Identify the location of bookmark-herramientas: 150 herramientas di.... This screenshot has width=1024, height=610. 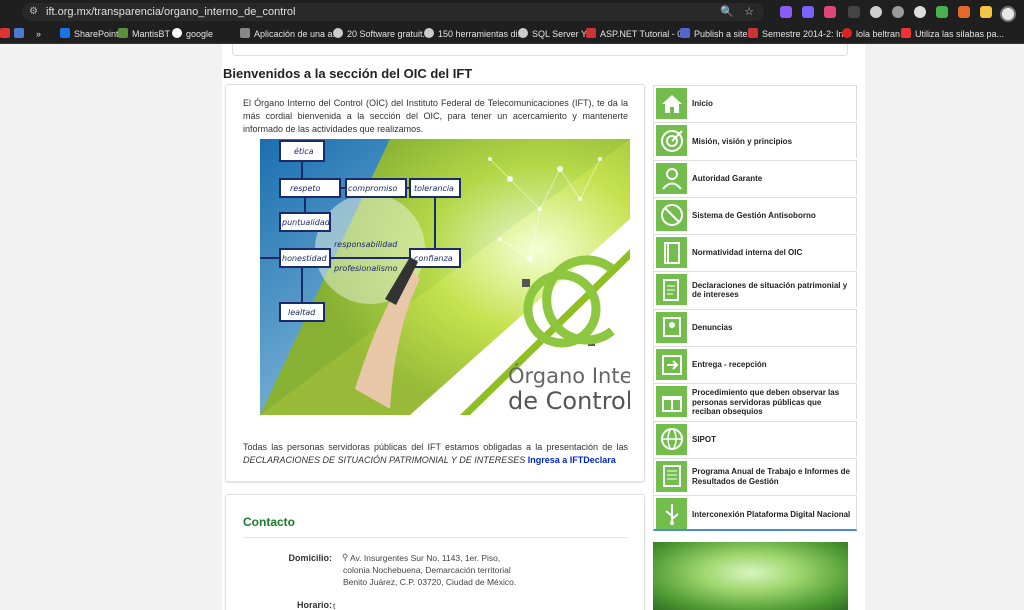
(474, 34).